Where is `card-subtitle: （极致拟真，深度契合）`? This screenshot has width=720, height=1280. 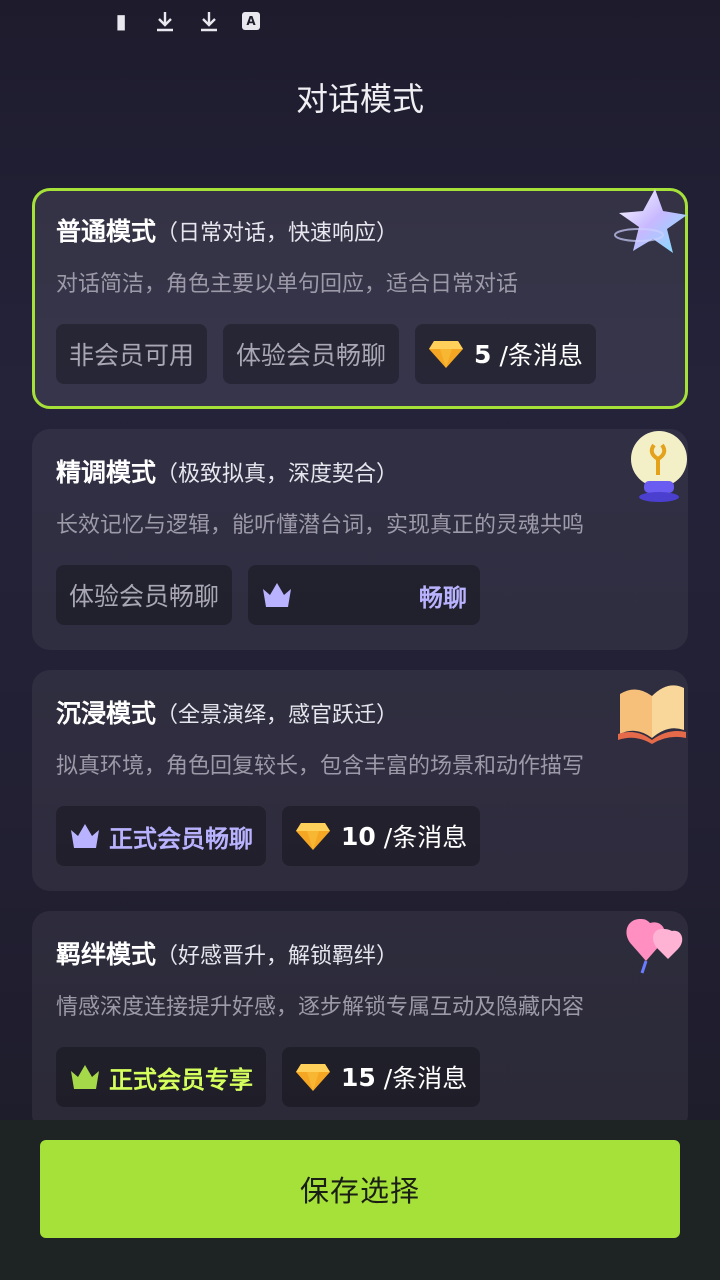
card-subtitle: （极致拟真，深度契合） is located at coordinates (277, 474).